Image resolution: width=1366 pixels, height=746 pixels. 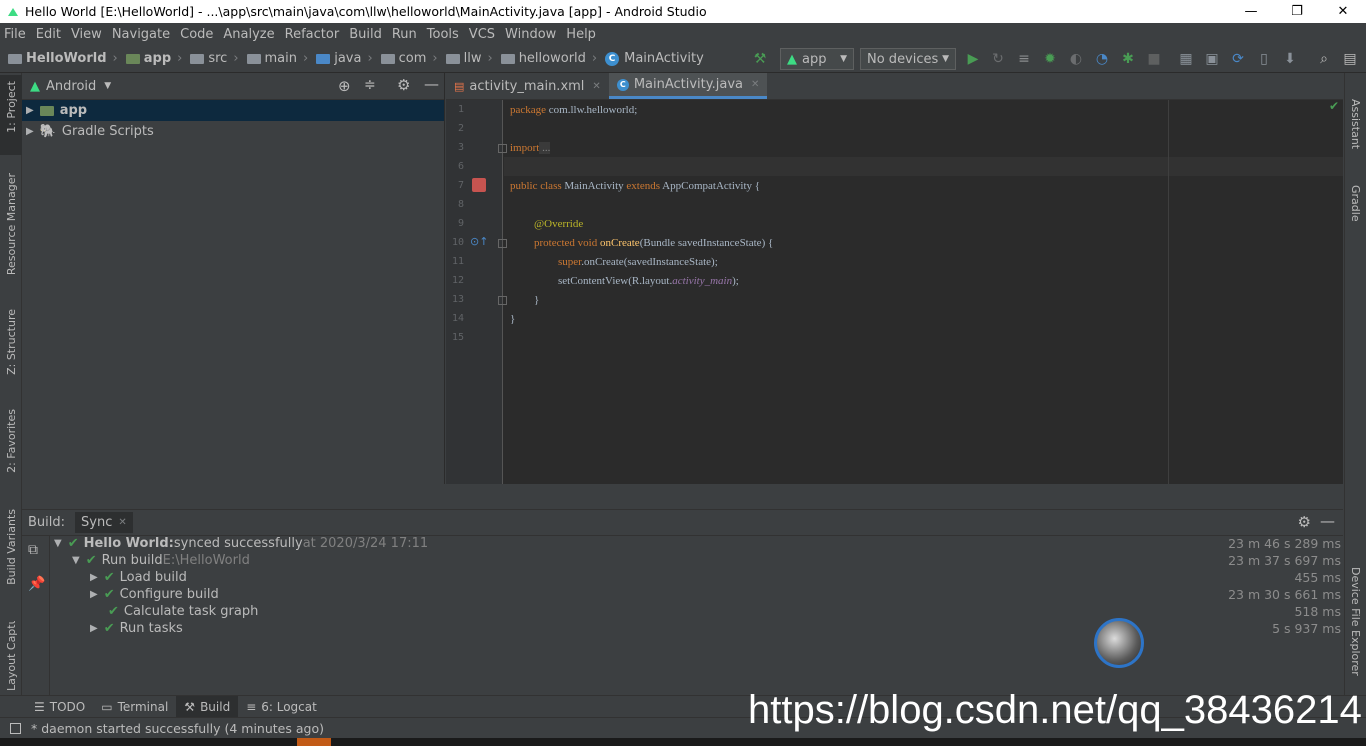 What do you see at coordinates (1055, 710) in the screenshot?
I see `watermark-url: https://blog.csdn.net/qq_38436214` at bounding box center [1055, 710].